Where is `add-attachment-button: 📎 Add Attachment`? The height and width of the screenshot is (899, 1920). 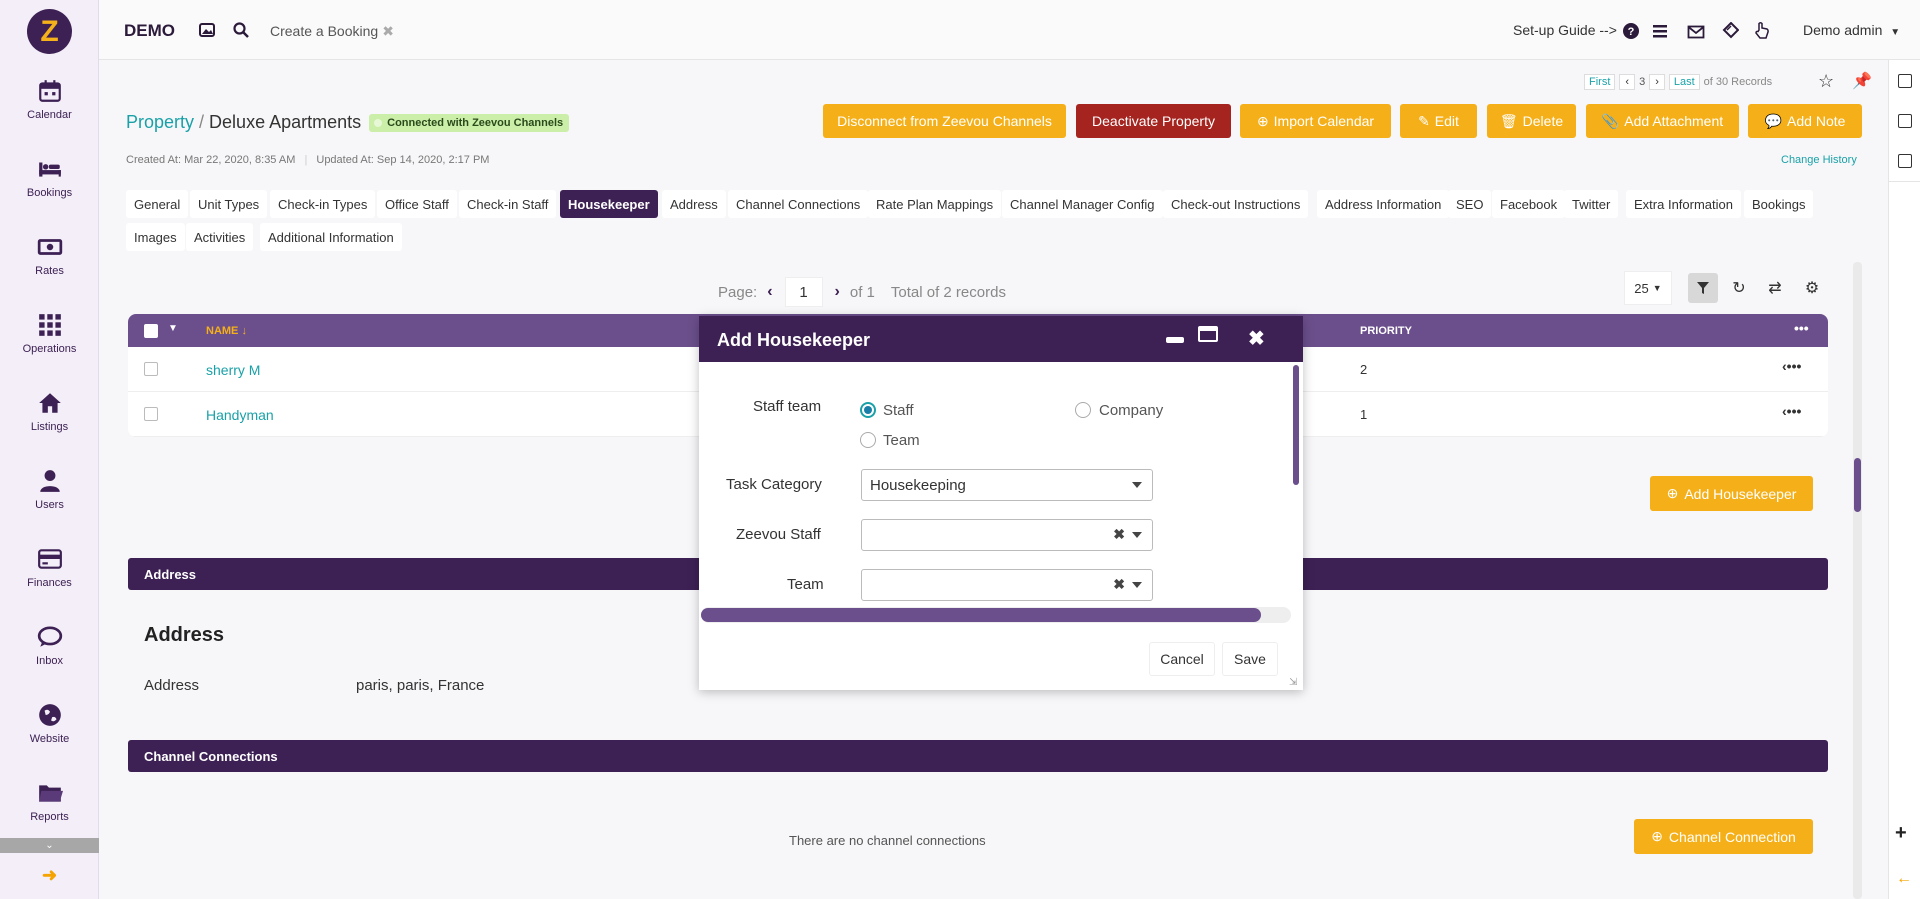
add-attachment-button: 📎 Add Attachment is located at coordinates (1662, 121).